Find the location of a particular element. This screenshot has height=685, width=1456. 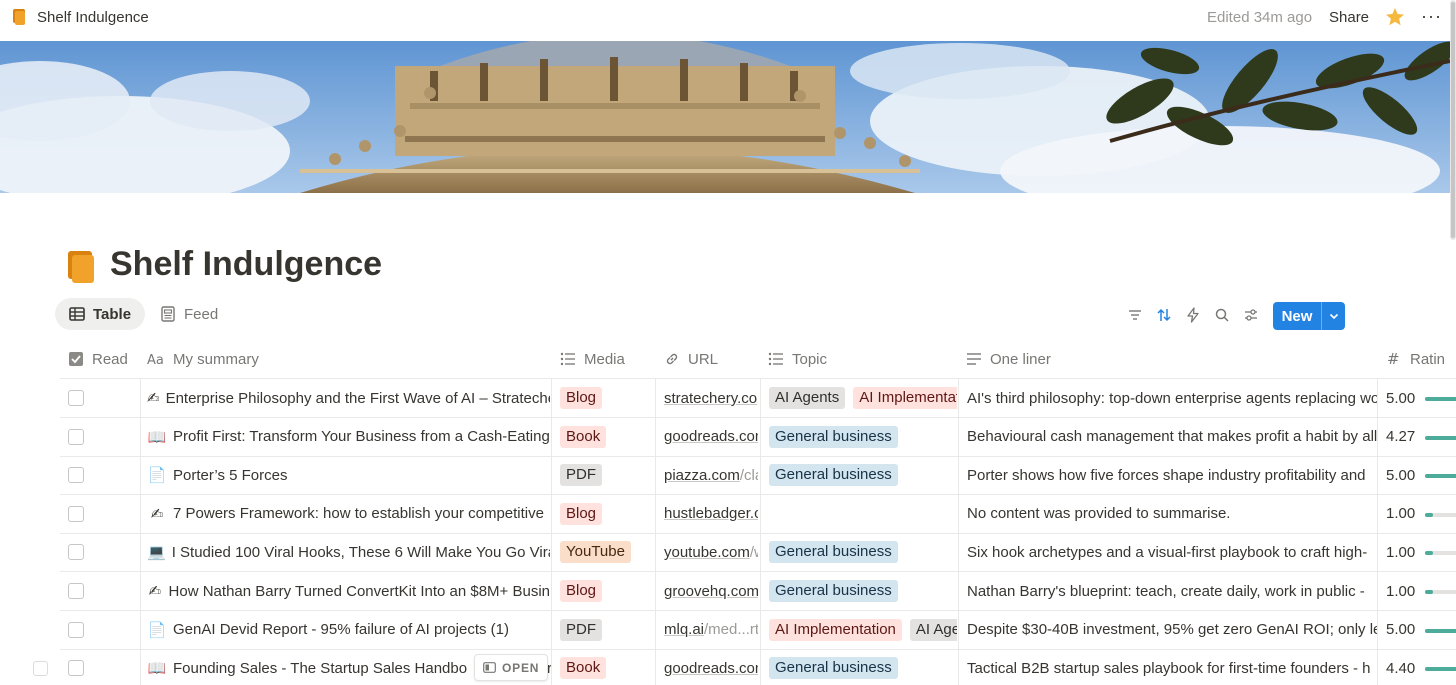

url-link: piazza.com is located at coordinates (702, 475).